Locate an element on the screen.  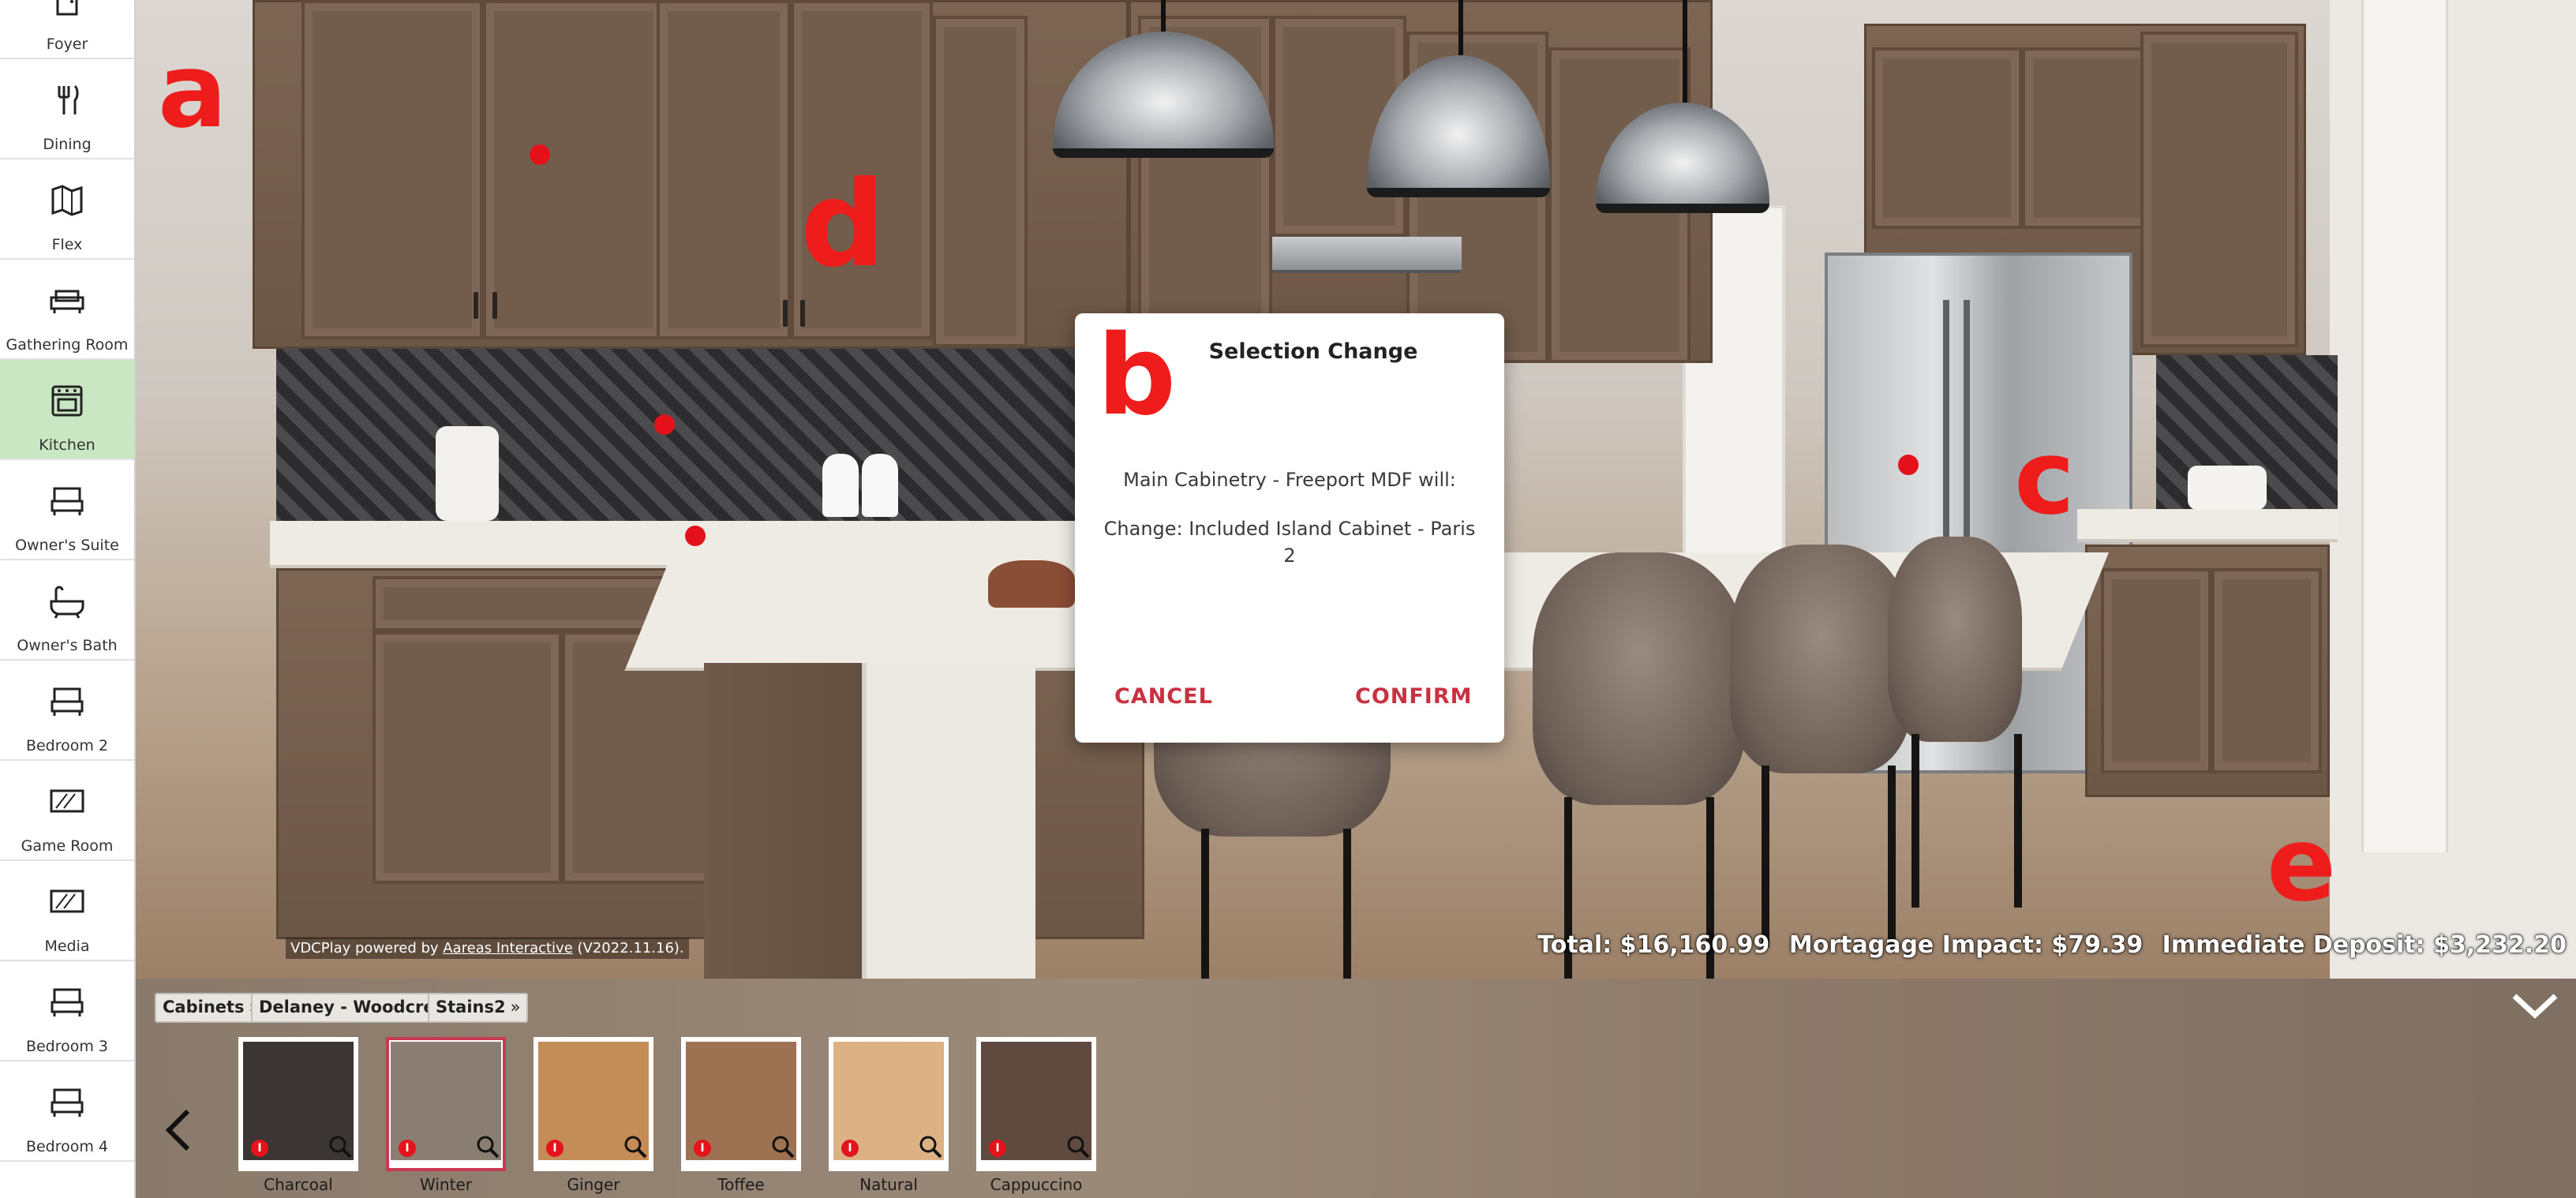
chevron-left-icon is located at coordinates (178, 1130).